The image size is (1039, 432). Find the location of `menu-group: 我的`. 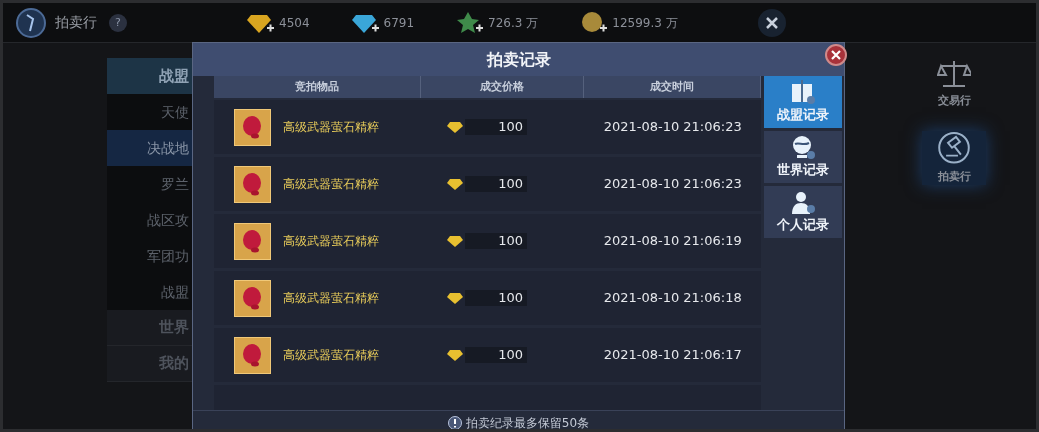

menu-group: 我的 is located at coordinates (150, 364).